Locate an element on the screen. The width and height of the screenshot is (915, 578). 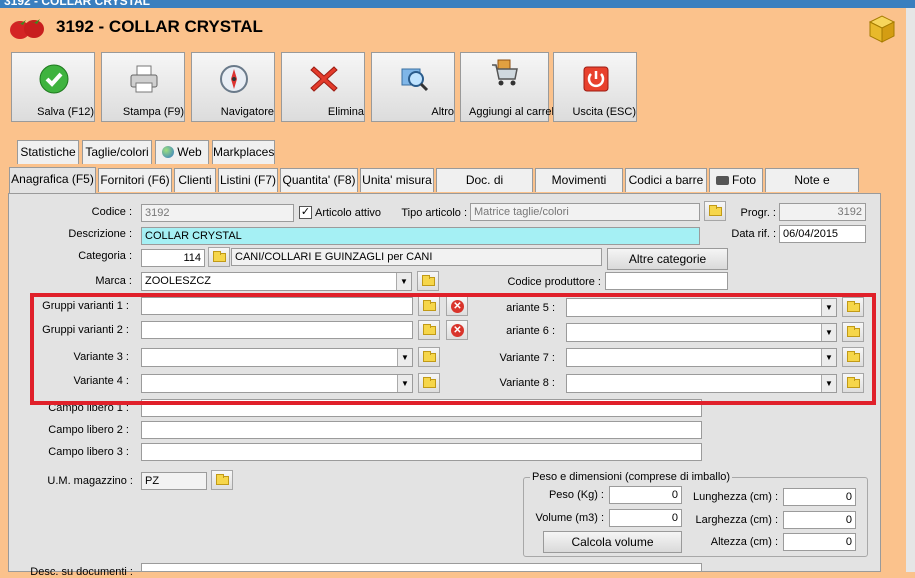
campo-libero-2-field is located at coordinates (421, 430).